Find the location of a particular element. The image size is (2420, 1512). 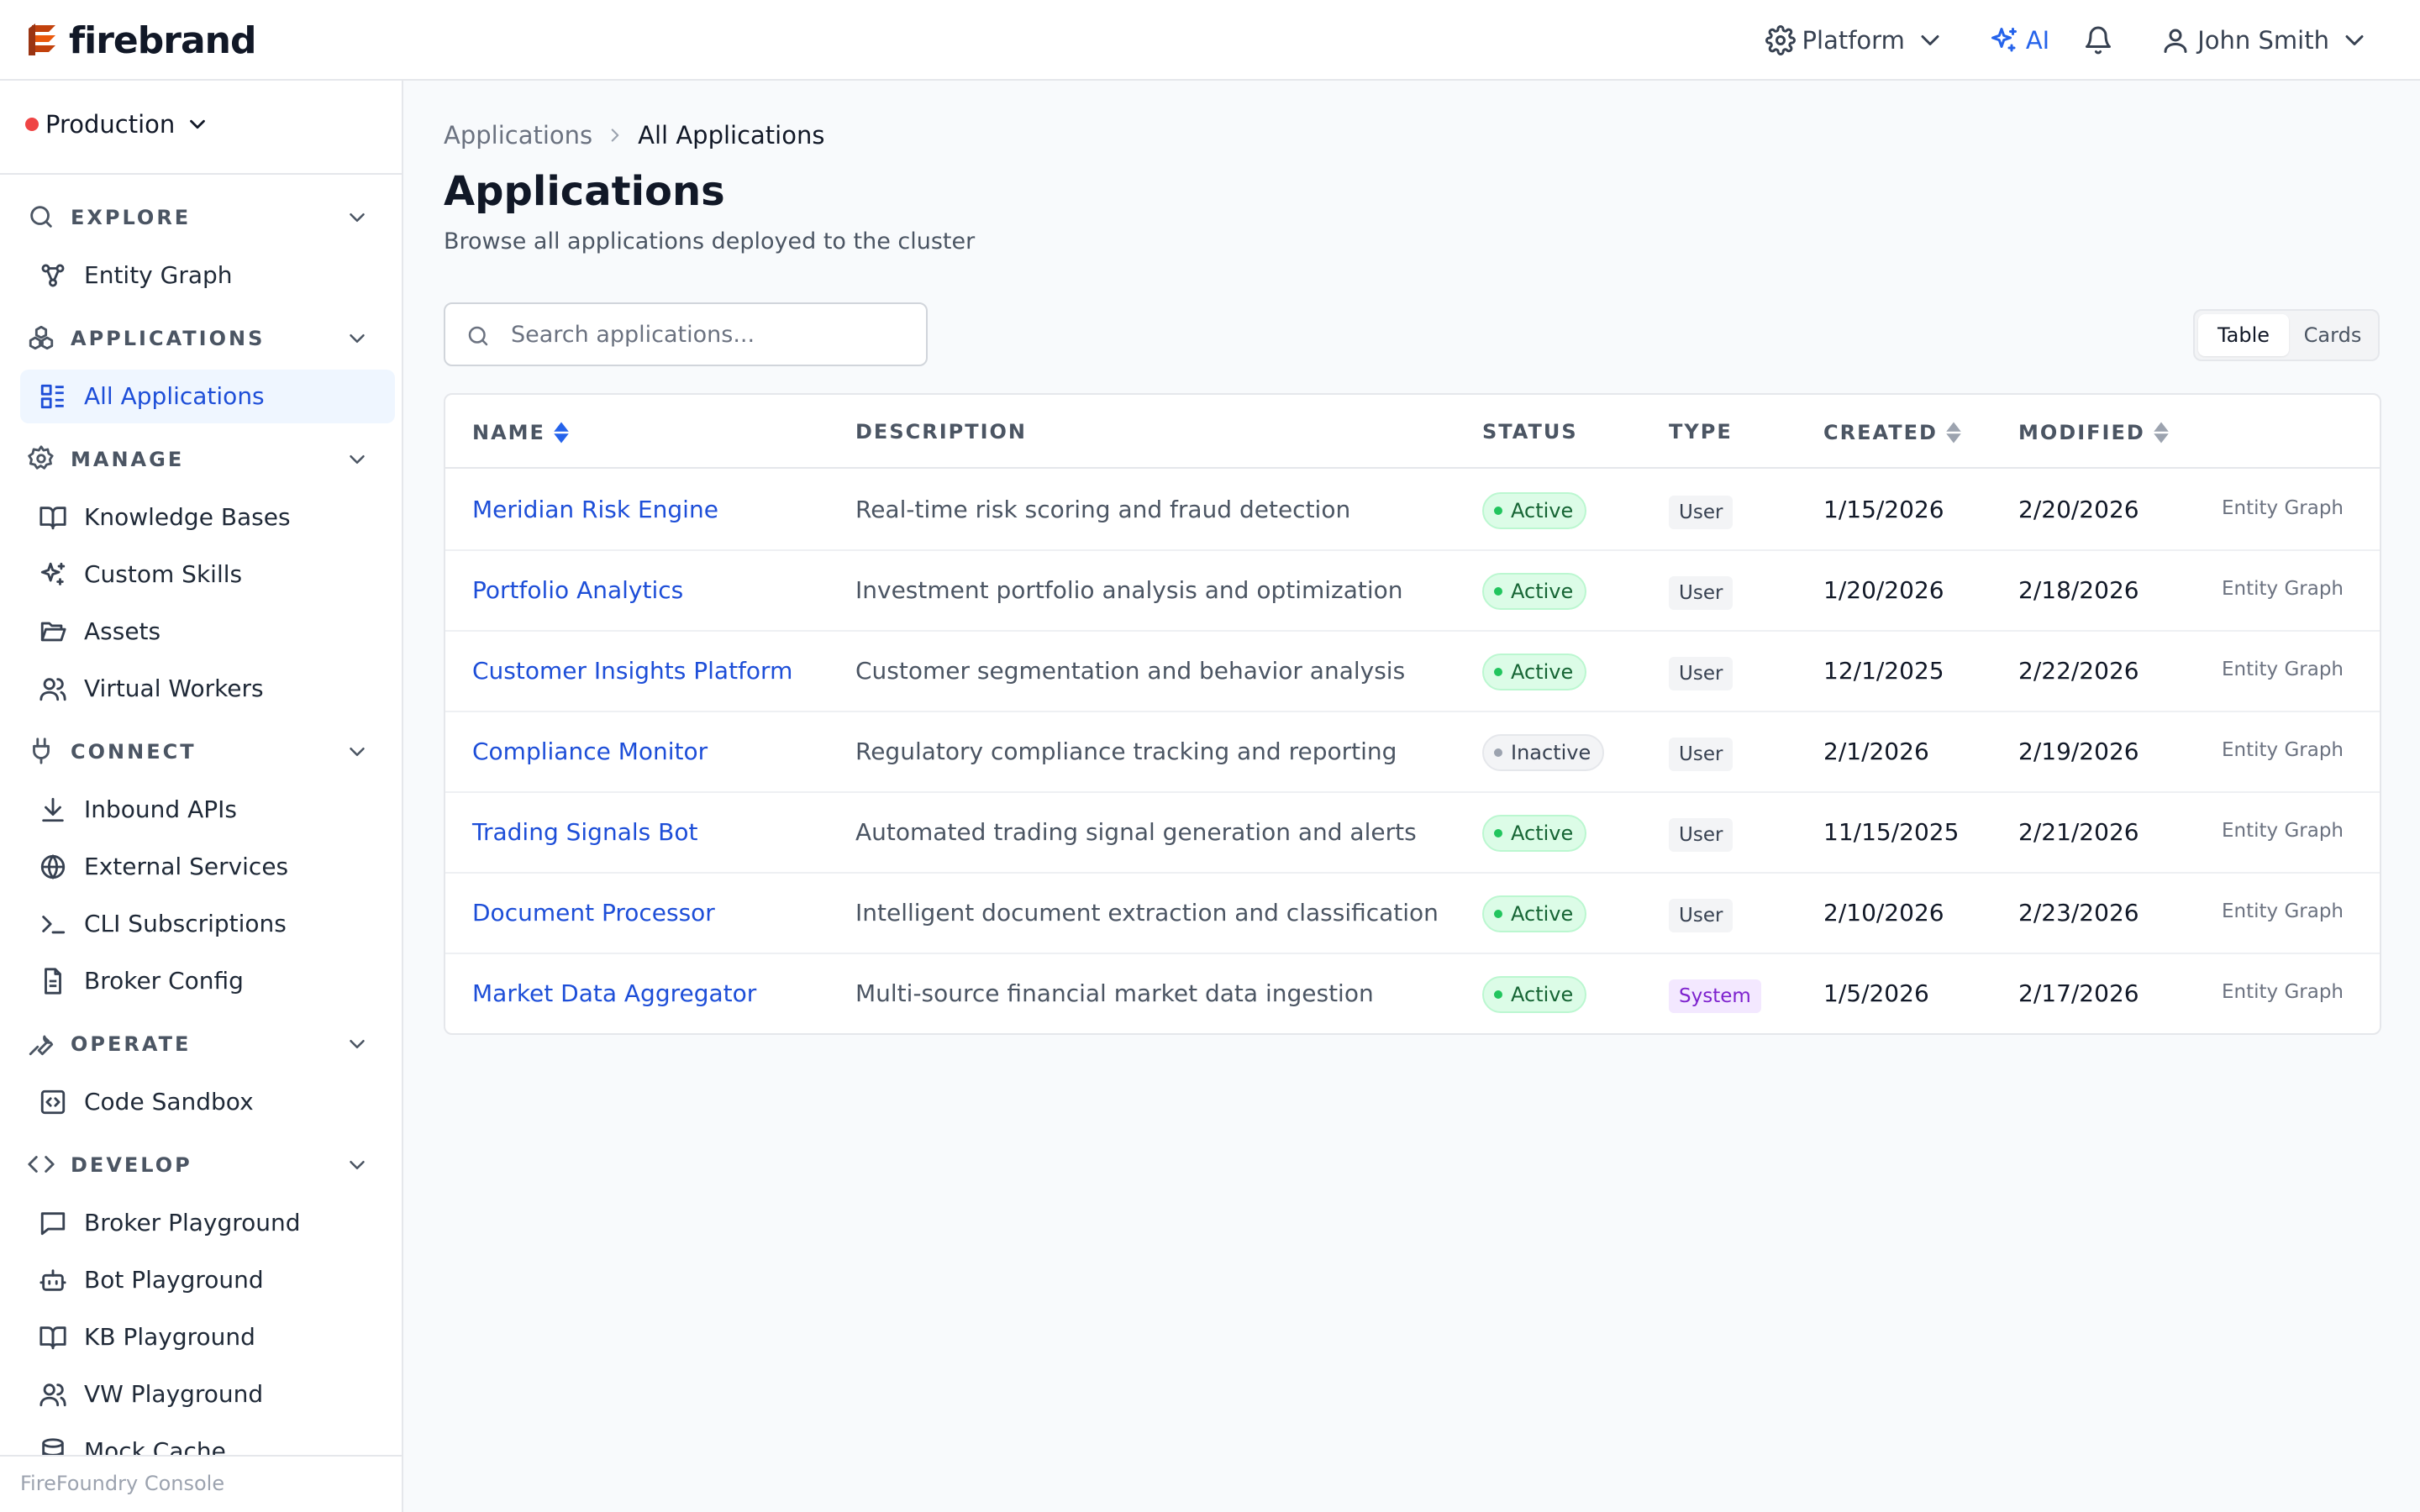

user-menu: John Smith is located at coordinates (2265, 40).